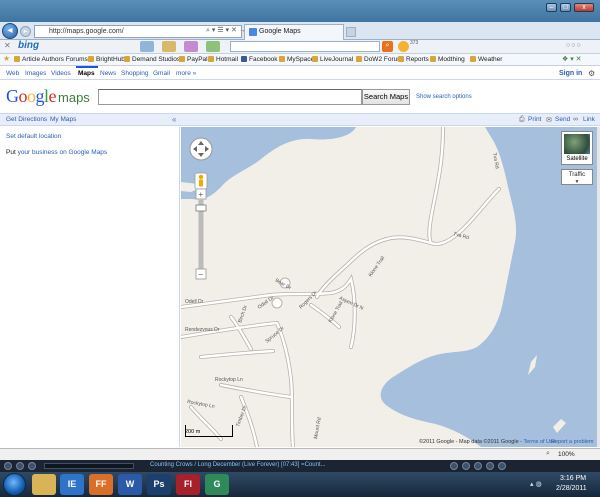 The width and height of the screenshot is (600, 497). Describe the element at coordinates (106, 60) in the screenshot. I see `favorite-link: BrightHub` at that location.